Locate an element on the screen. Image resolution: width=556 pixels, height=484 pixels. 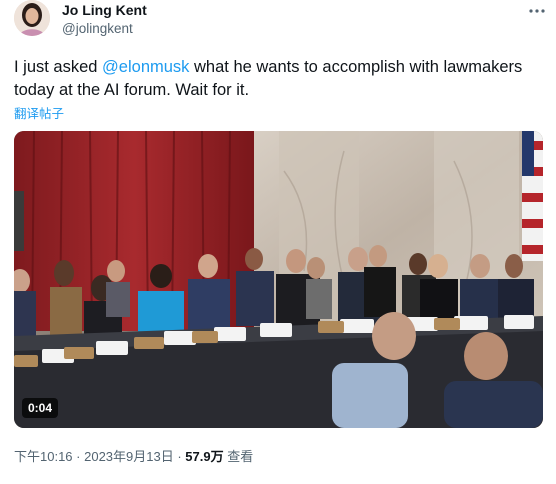
avatar-image is located at coordinates (32, 18).